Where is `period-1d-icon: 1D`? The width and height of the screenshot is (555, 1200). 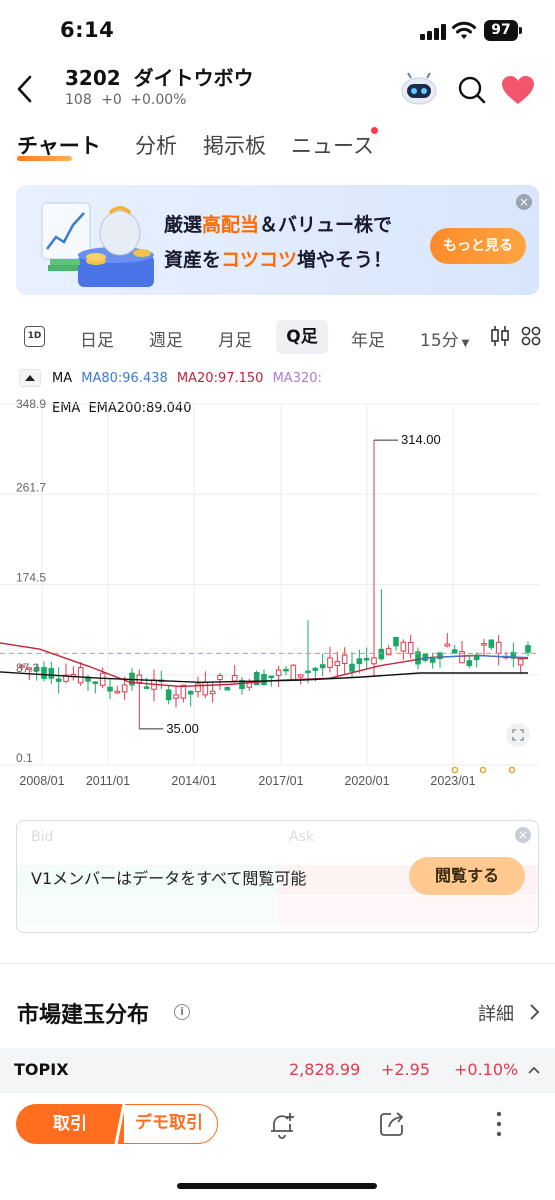
period-1d-icon: 1D is located at coordinates (34, 336).